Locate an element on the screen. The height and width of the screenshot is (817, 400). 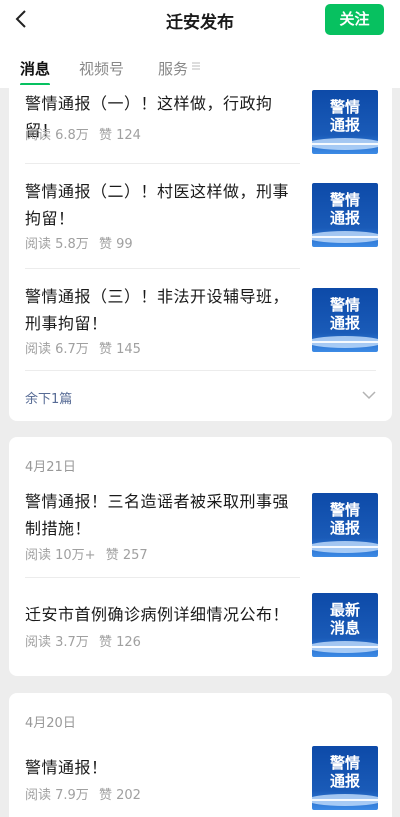
article-item: 警情通报（一）！这样做，行政拘留！ 阅读 6.8万 赞 124 警情 通报 is located at coordinates (201, 124).